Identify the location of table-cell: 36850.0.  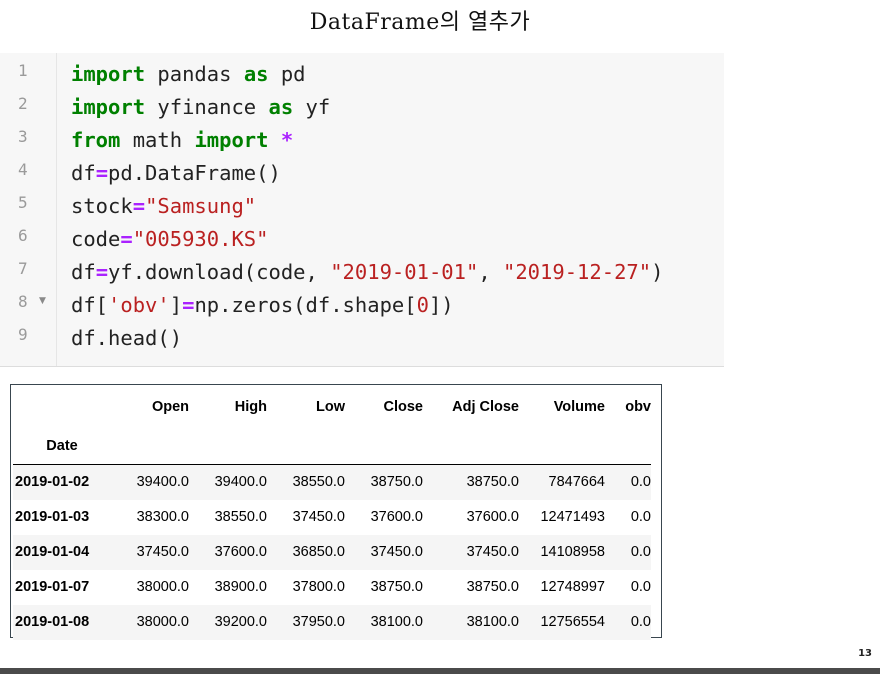
(318, 552).